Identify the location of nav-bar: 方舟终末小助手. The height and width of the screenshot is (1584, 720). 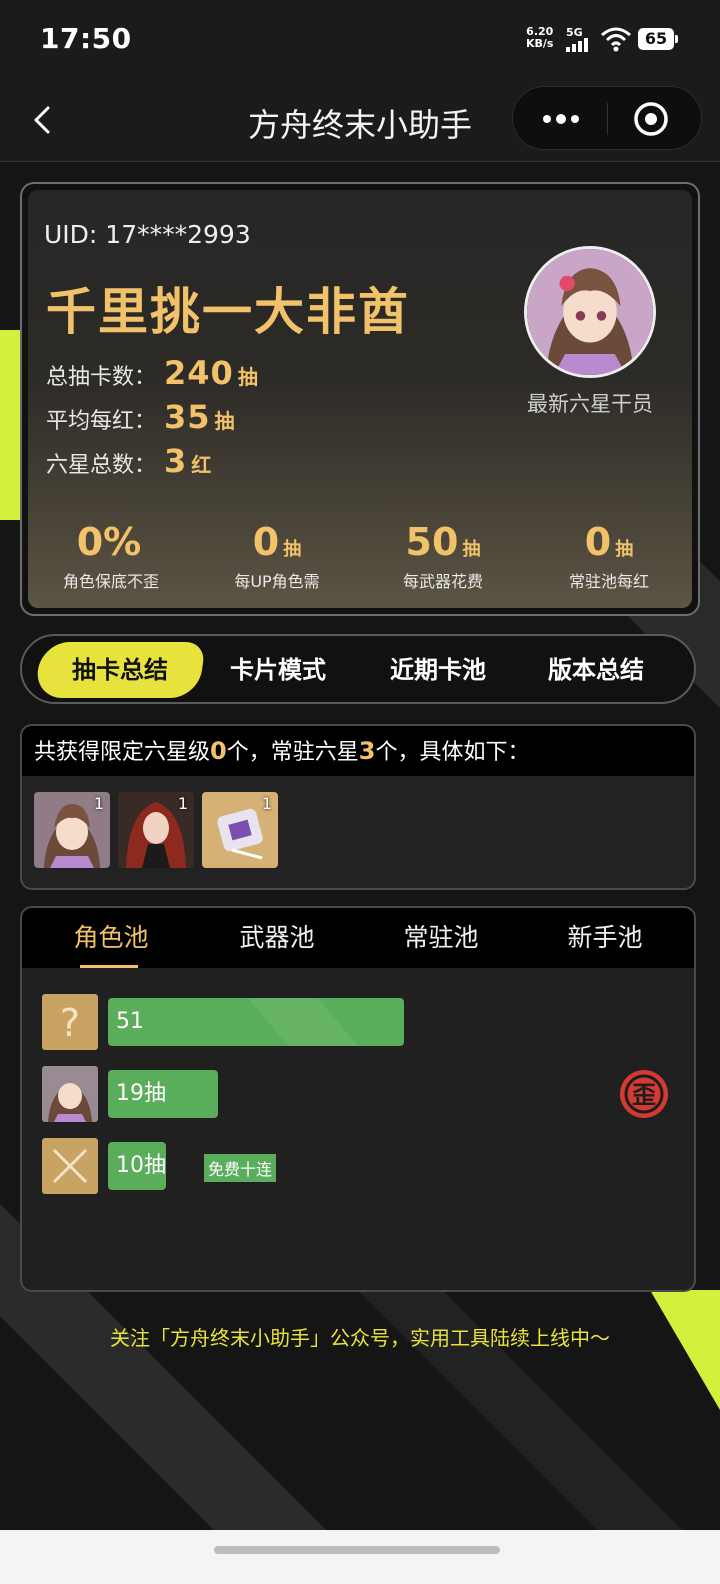
(360, 121).